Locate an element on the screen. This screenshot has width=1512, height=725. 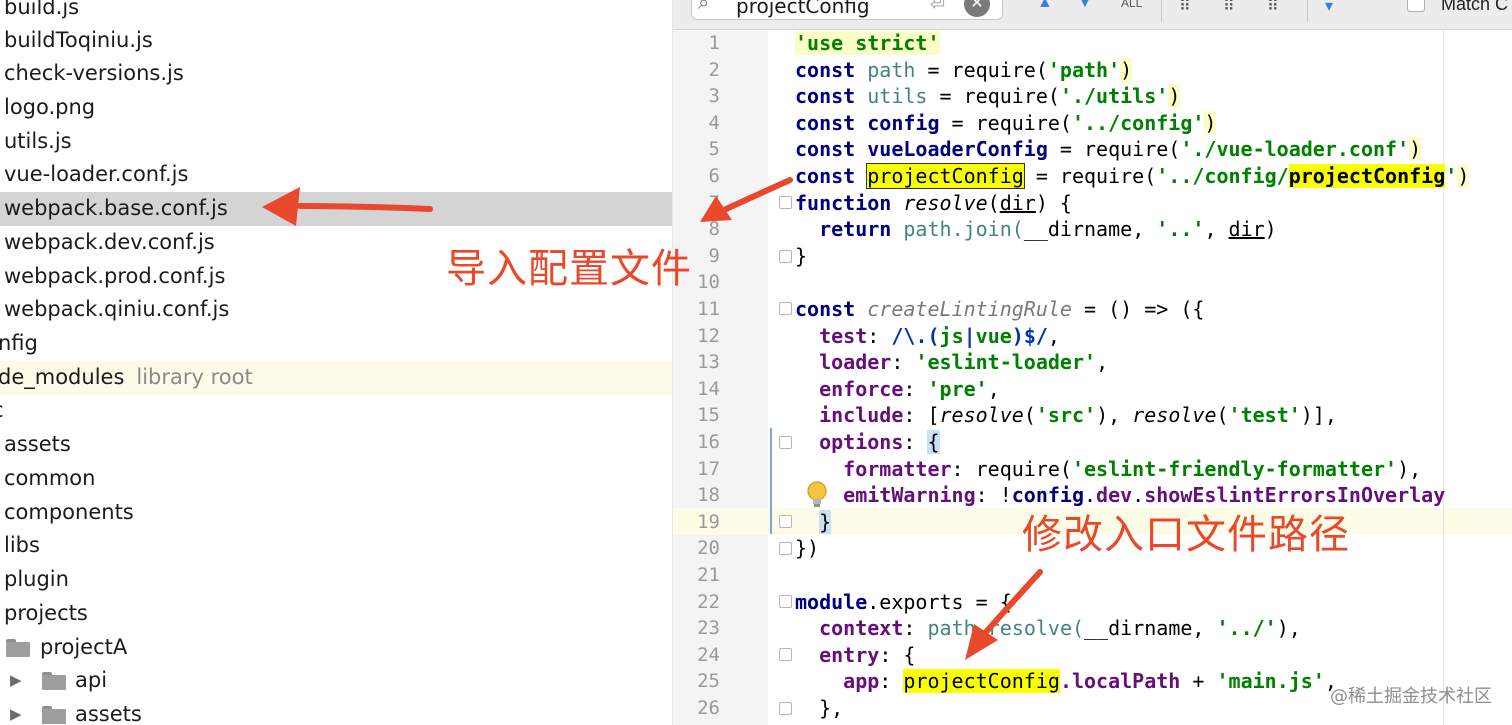
line-number: 18 is located at coordinates (708, 495).